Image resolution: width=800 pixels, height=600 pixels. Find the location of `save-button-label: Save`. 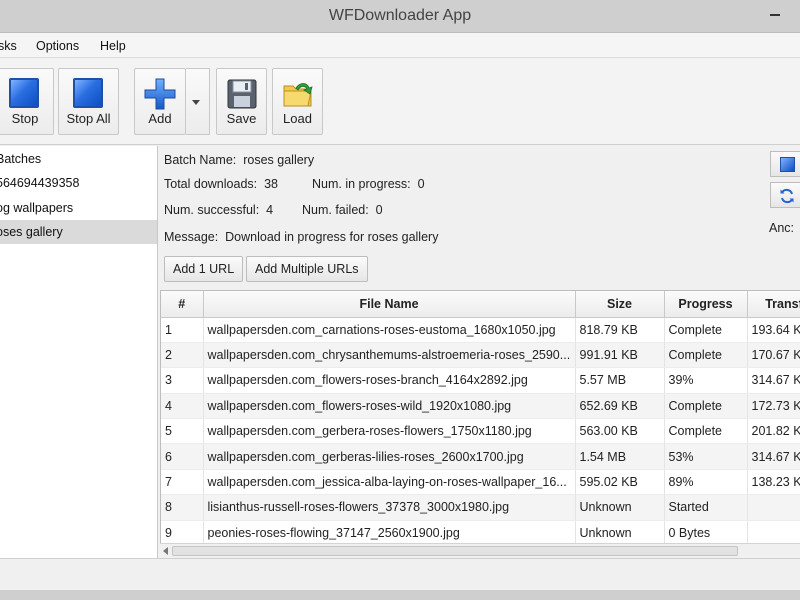

save-button-label: Save is located at coordinates (241, 118).